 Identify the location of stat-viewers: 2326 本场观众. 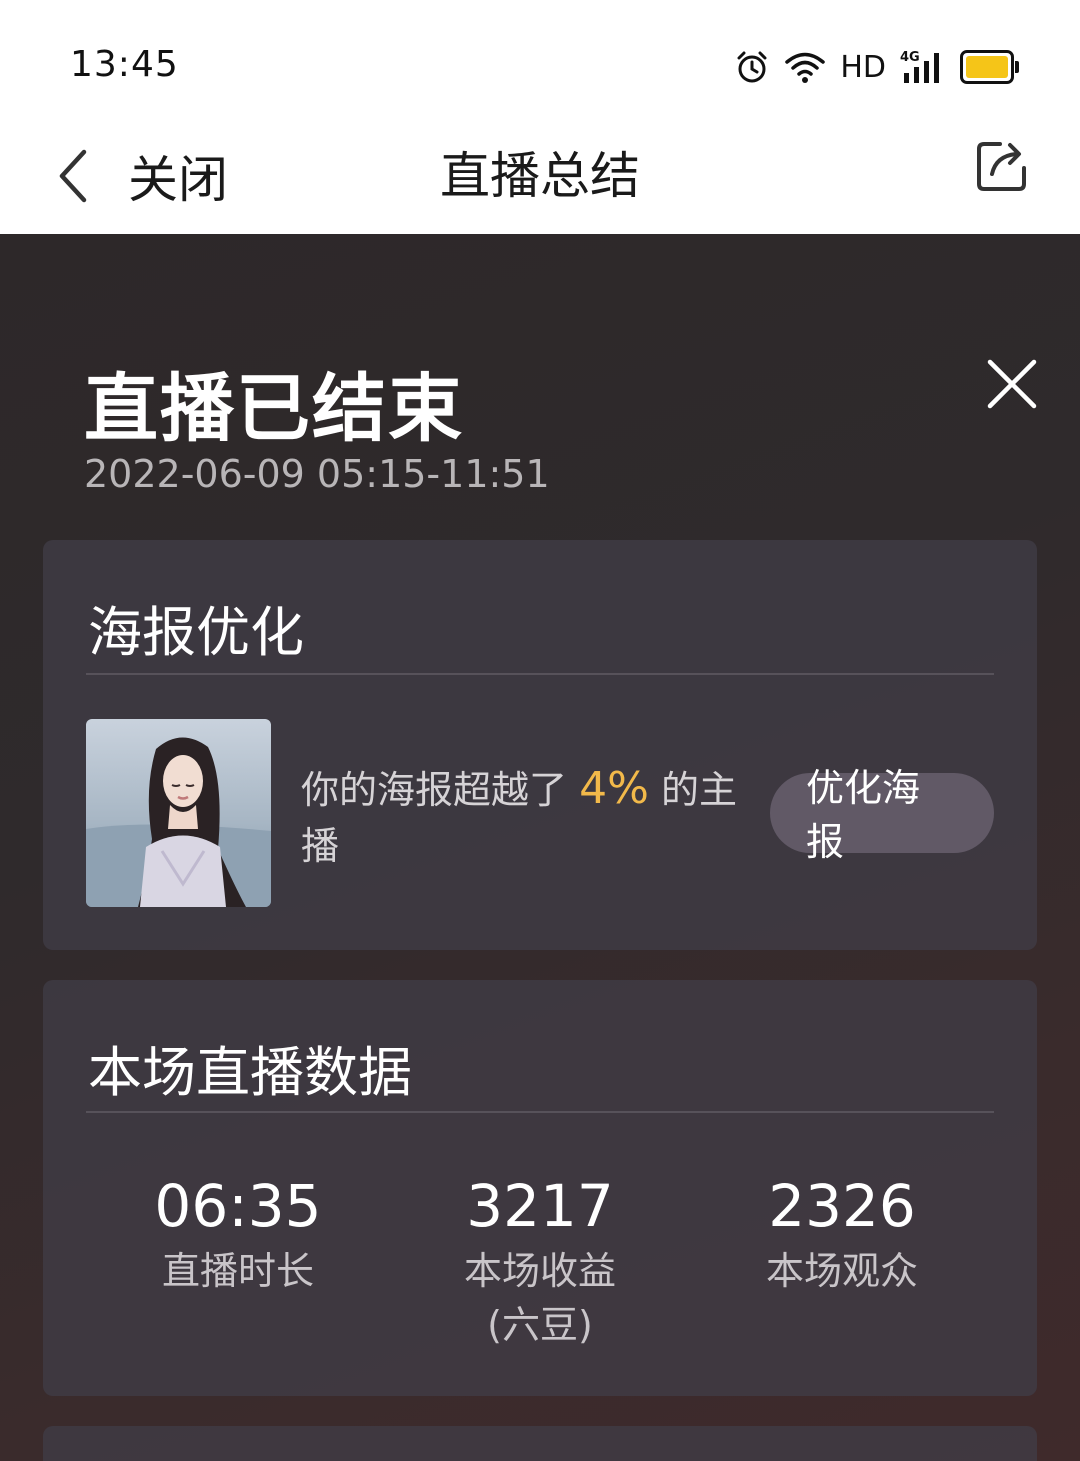
(842, 1234).